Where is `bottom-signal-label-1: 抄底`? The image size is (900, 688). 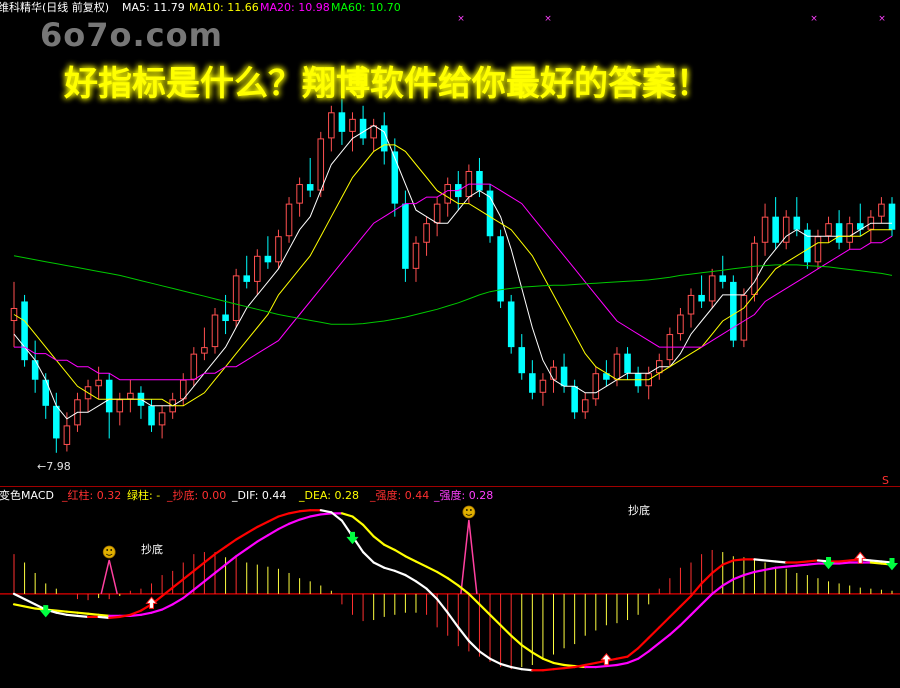 bottom-signal-label-1: 抄底 is located at coordinates (152, 549).